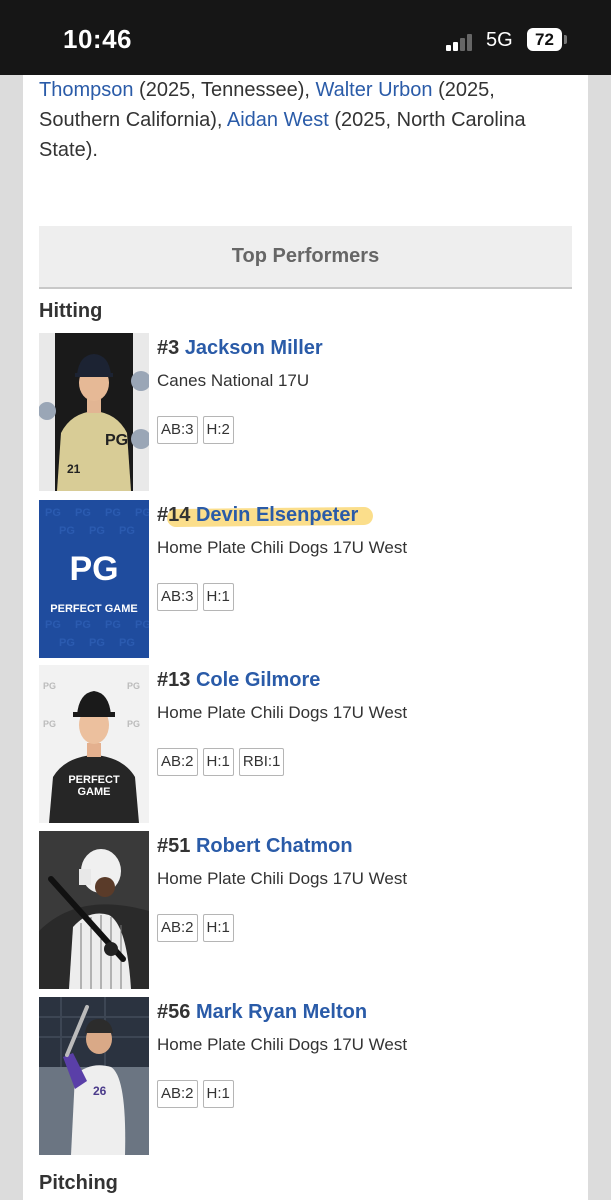 This screenshot has height=1200, width=611. I want to click on status-bar: 10:46 5G 72, so click(305, 37).